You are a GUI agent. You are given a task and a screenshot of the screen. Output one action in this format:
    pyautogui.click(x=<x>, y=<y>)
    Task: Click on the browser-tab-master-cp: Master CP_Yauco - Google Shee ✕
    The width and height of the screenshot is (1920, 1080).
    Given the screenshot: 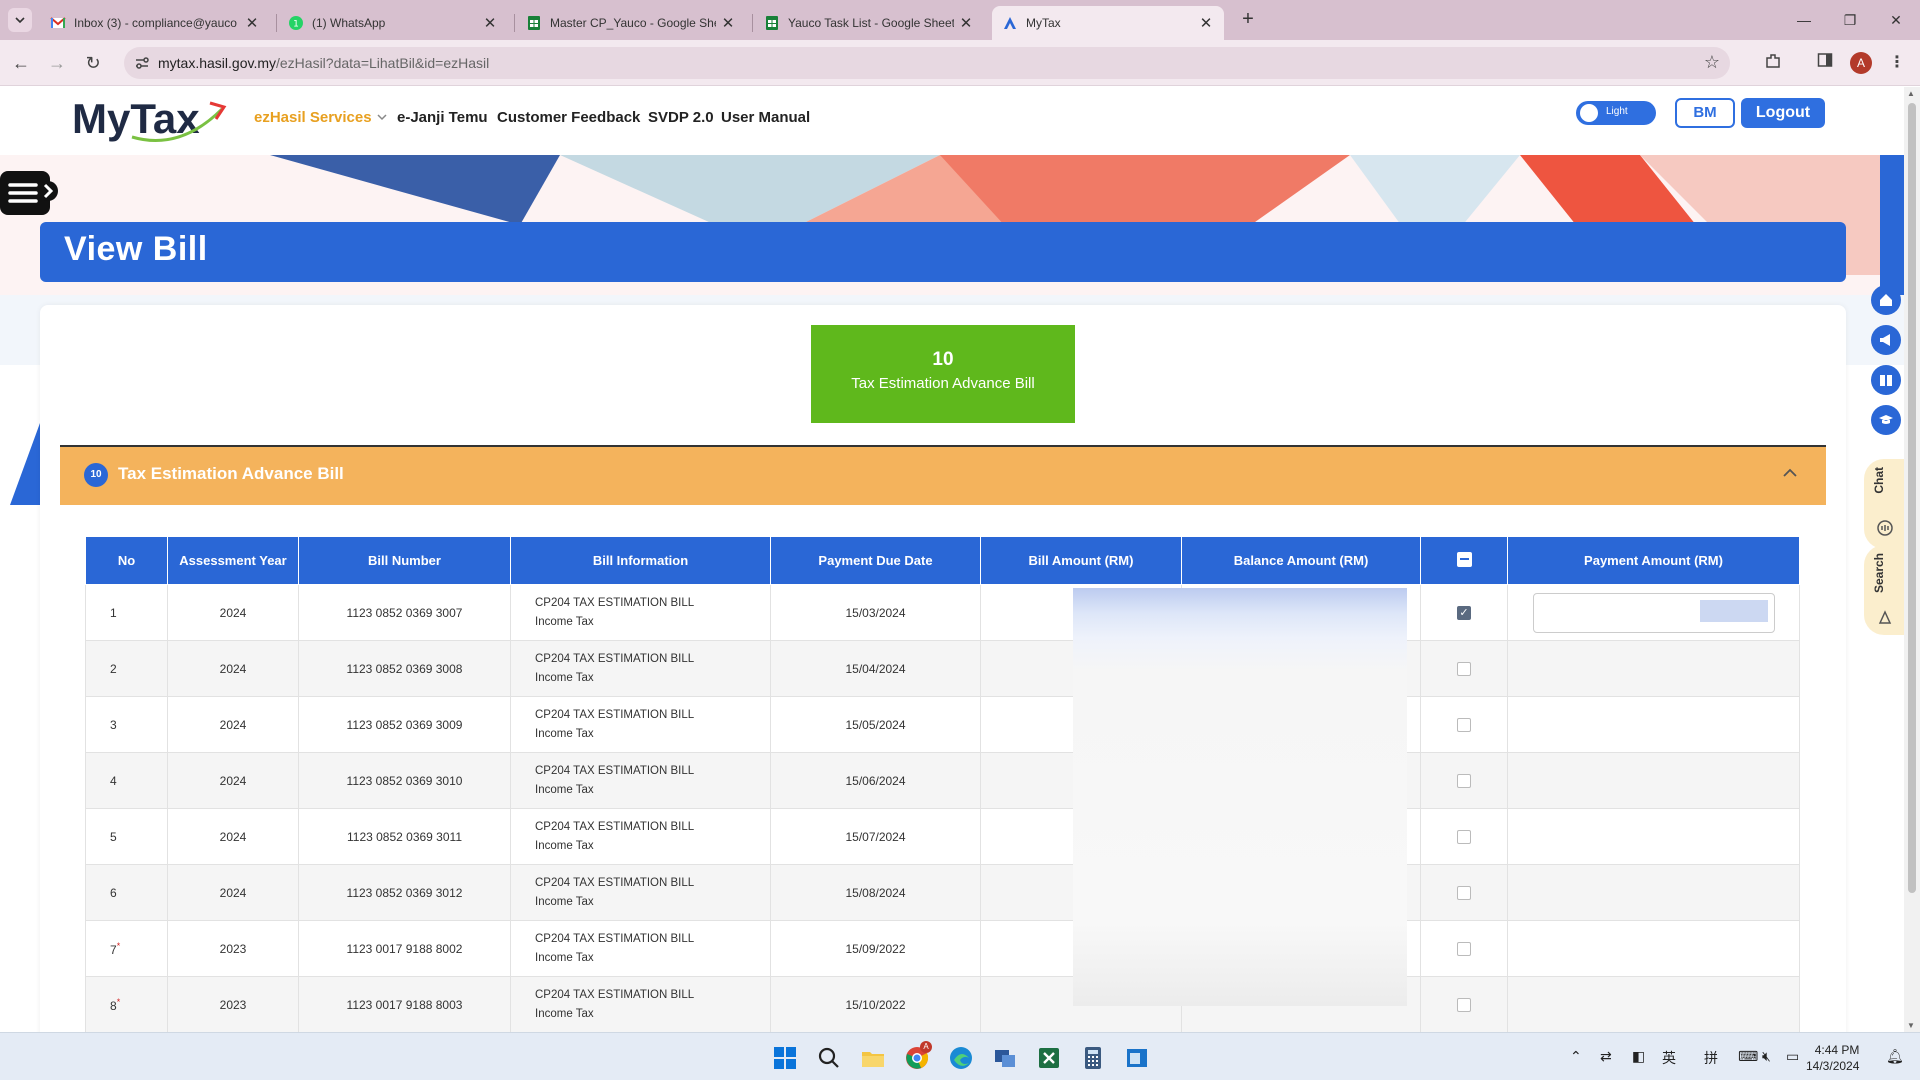 What is the action you would take?
    pyautogui.click(x=631, y=23)
    